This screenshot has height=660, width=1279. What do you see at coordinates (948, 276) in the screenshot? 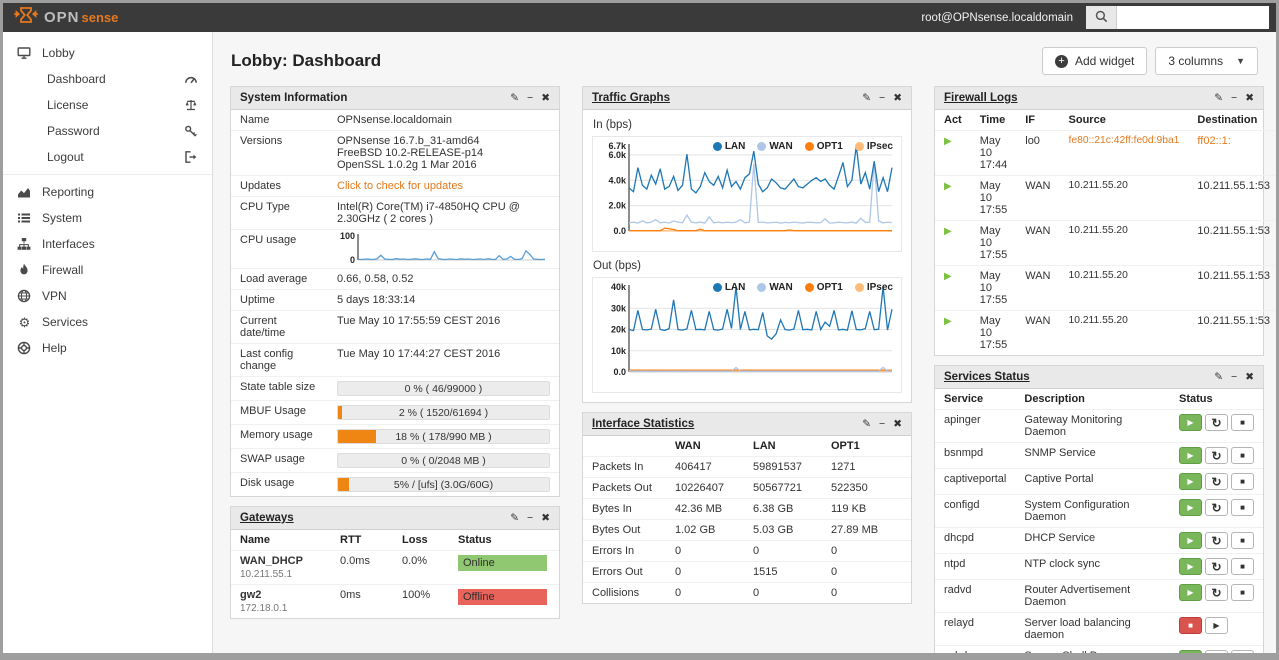
I see `pass-action-icon: ▶` at bounding box center [948, 276].